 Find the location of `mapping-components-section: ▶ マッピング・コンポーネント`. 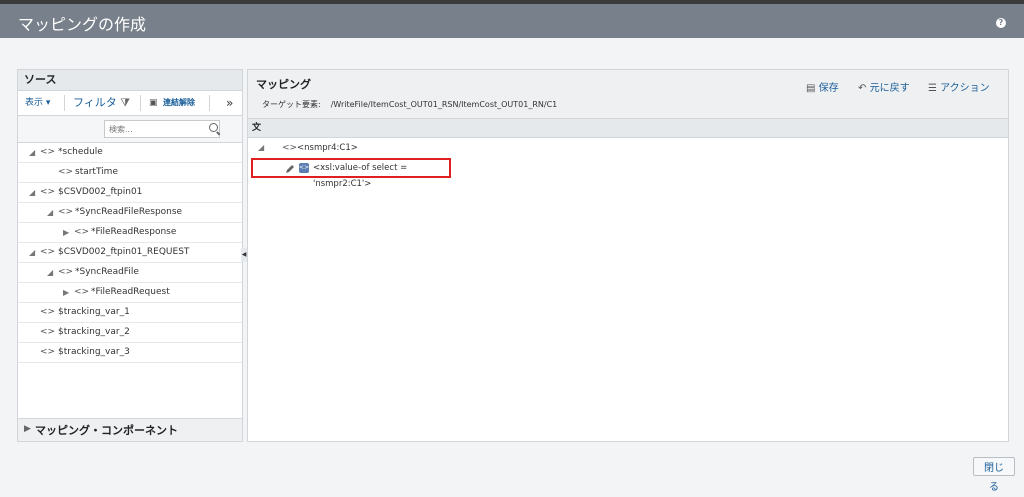

mapping-components-section: ▶ マッピング・コンポーネント is located at coordinates (130, 429).